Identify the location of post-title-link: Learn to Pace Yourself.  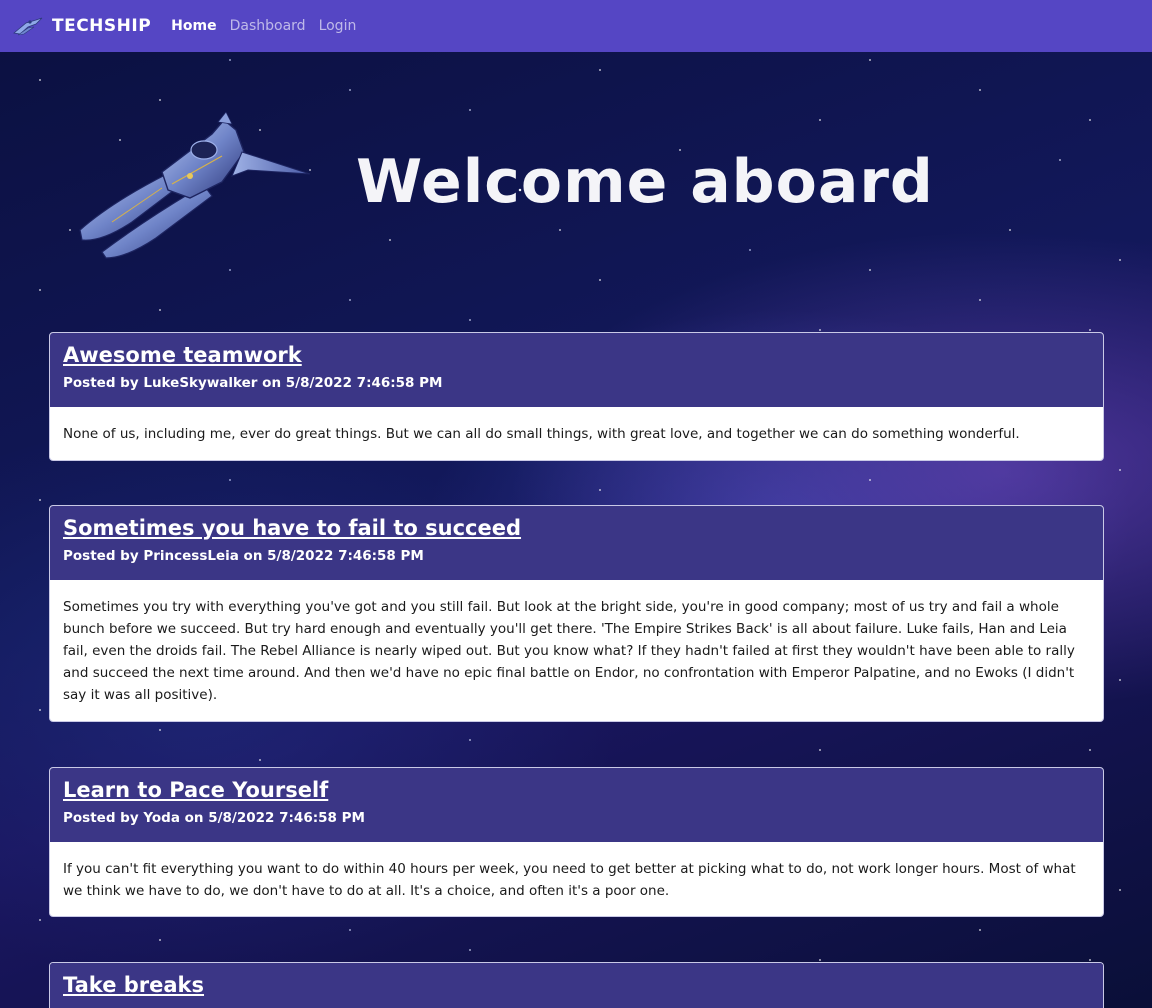
(195, 790).